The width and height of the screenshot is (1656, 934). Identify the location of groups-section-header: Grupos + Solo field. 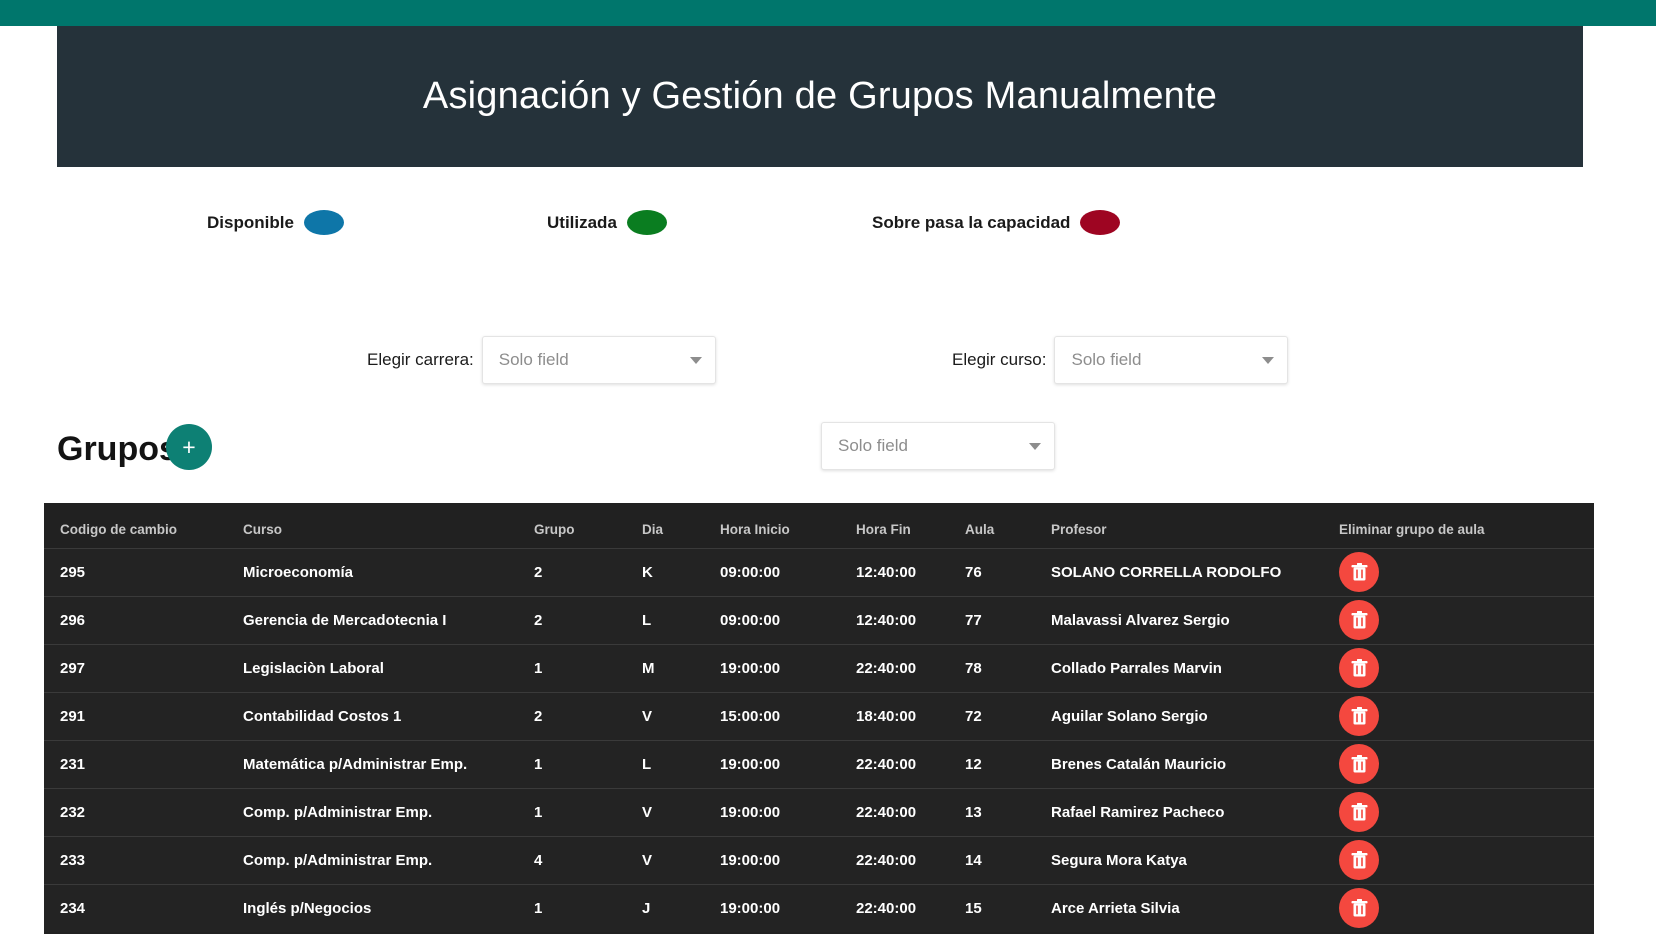
(828, 451).